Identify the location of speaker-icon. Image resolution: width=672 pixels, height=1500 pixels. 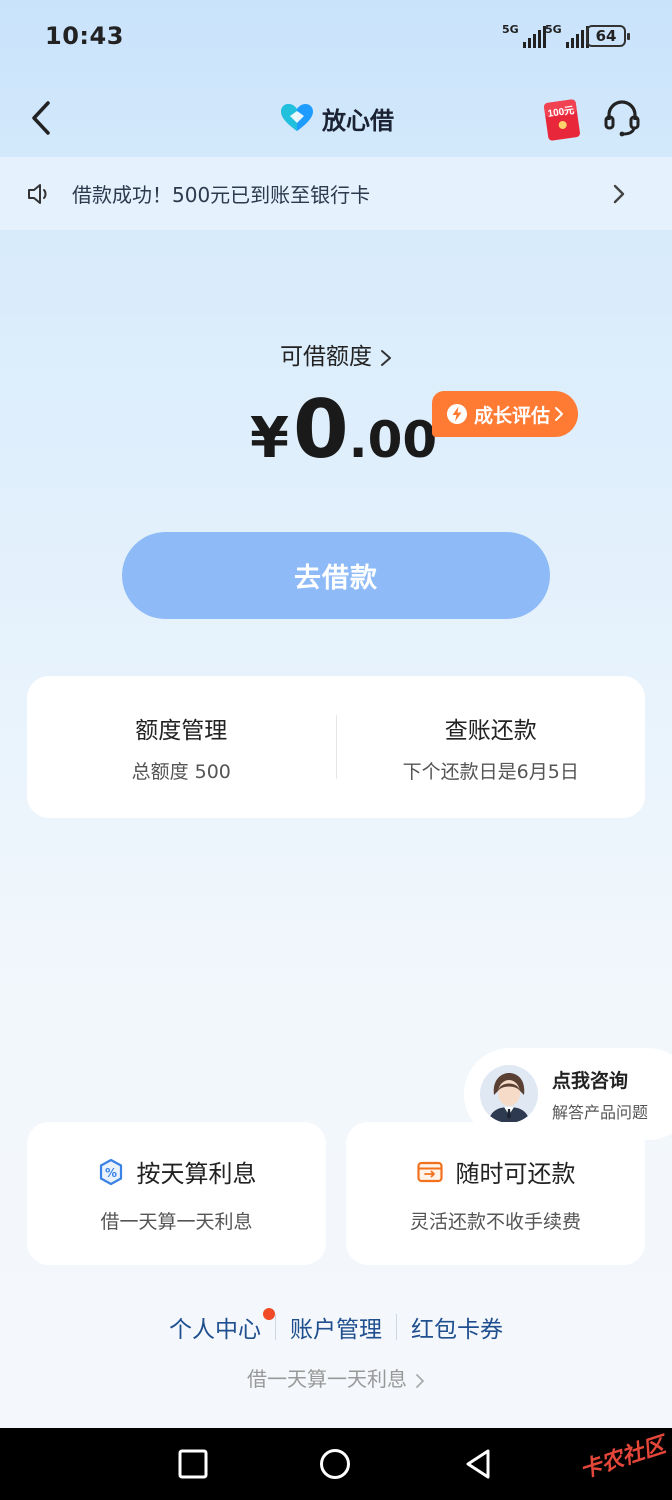
(37, 193).